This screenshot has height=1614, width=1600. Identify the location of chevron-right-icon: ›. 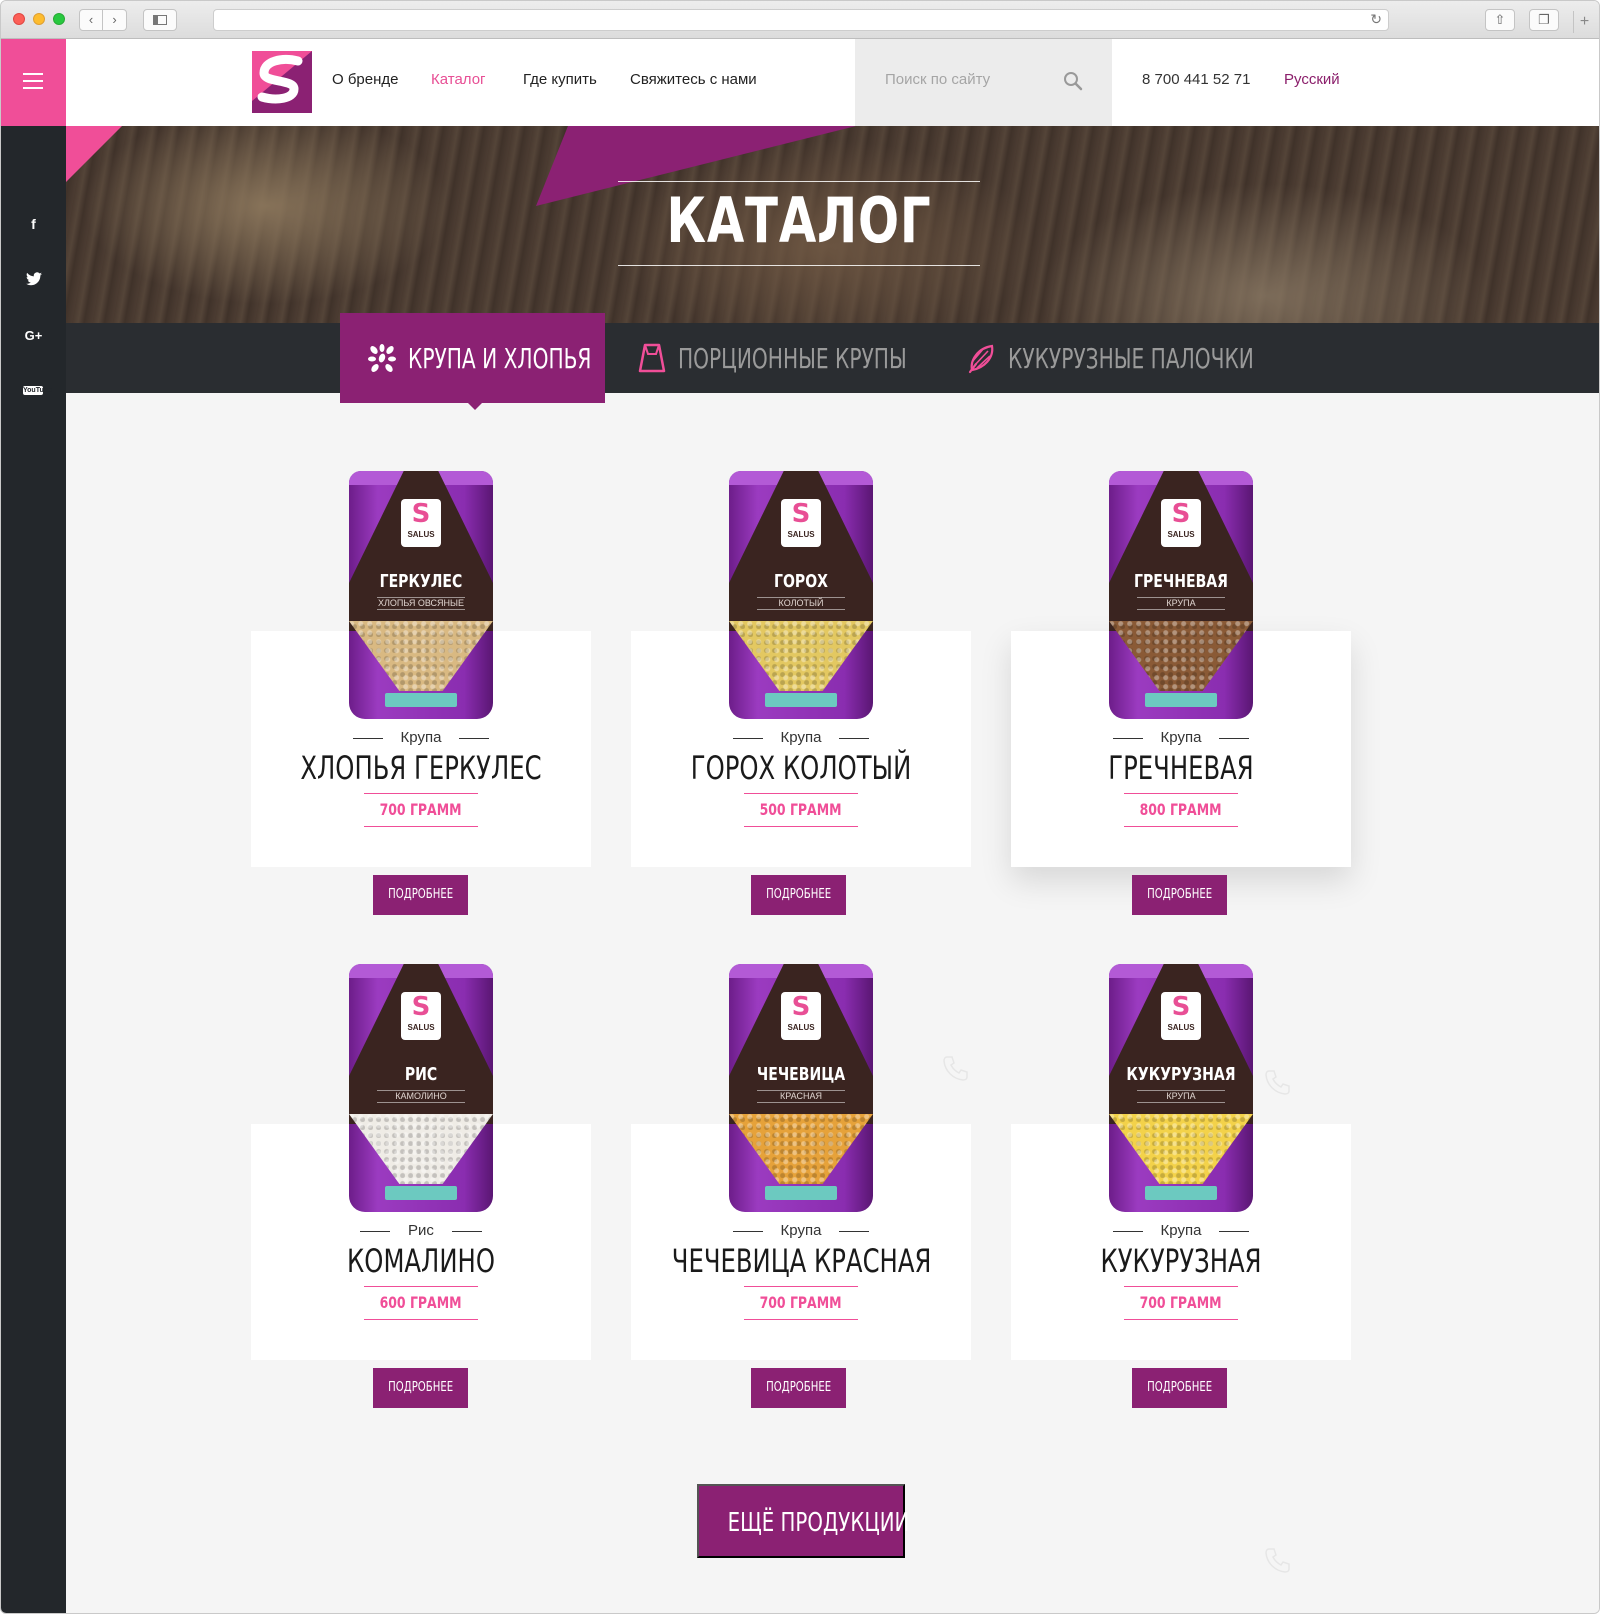
(114, 19).